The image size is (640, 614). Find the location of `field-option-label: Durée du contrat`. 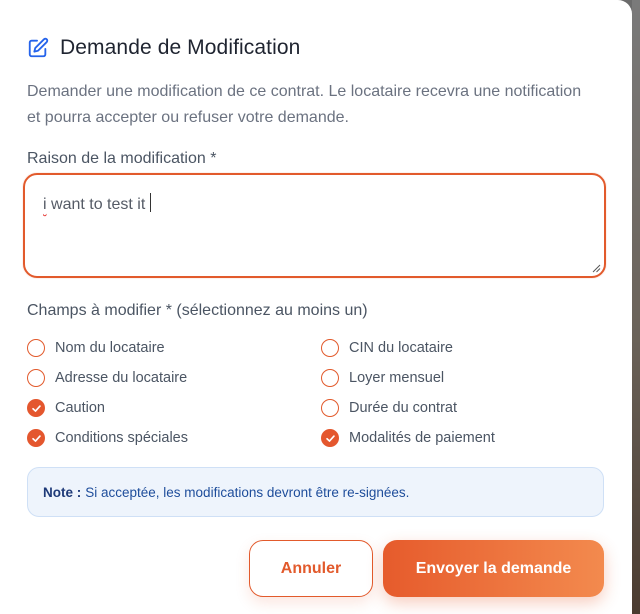

field-option-label: Durée du contrat is located at coordinates (403, 408).